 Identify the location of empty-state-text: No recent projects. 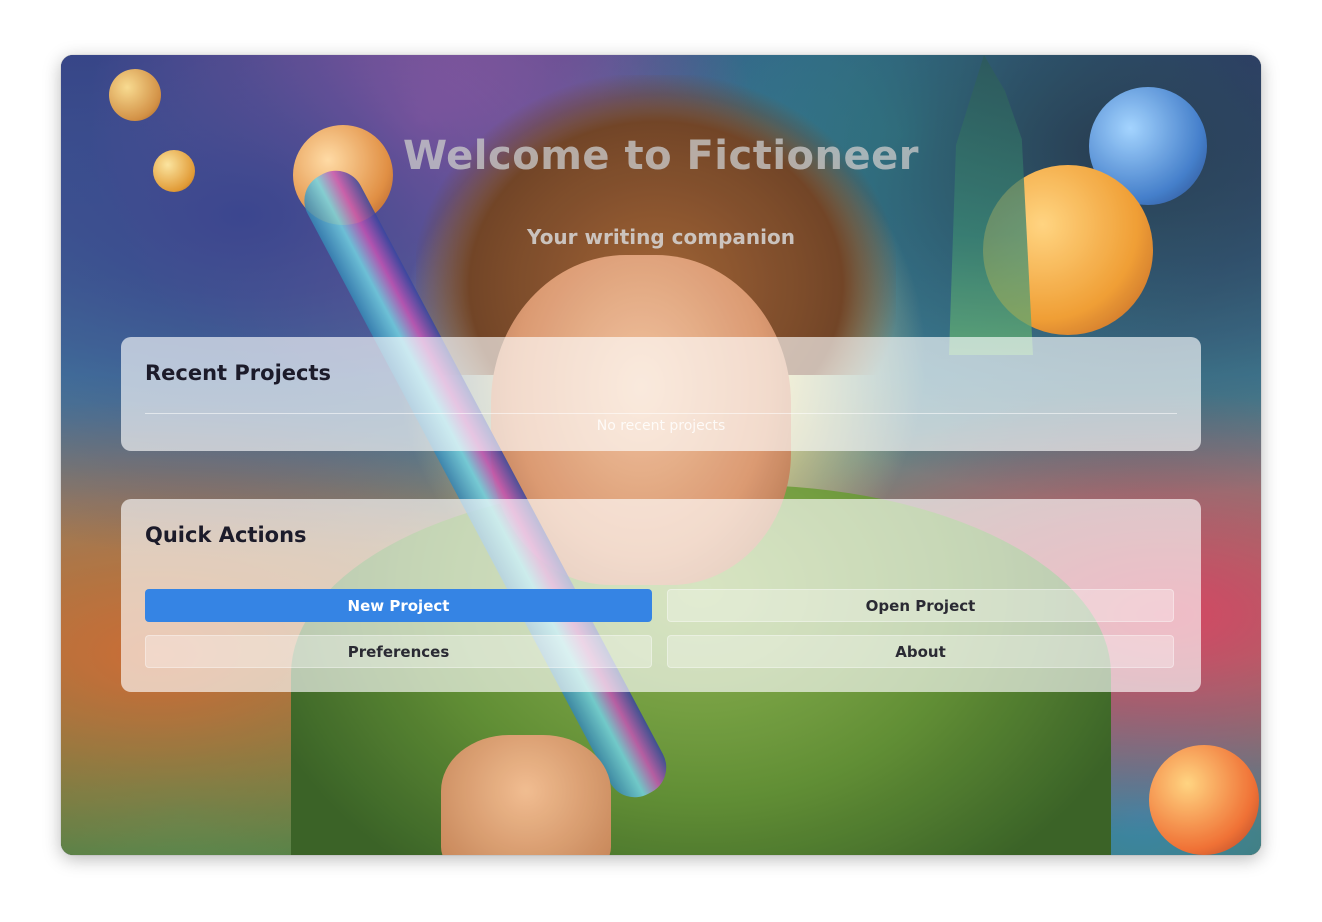
(661, 426).